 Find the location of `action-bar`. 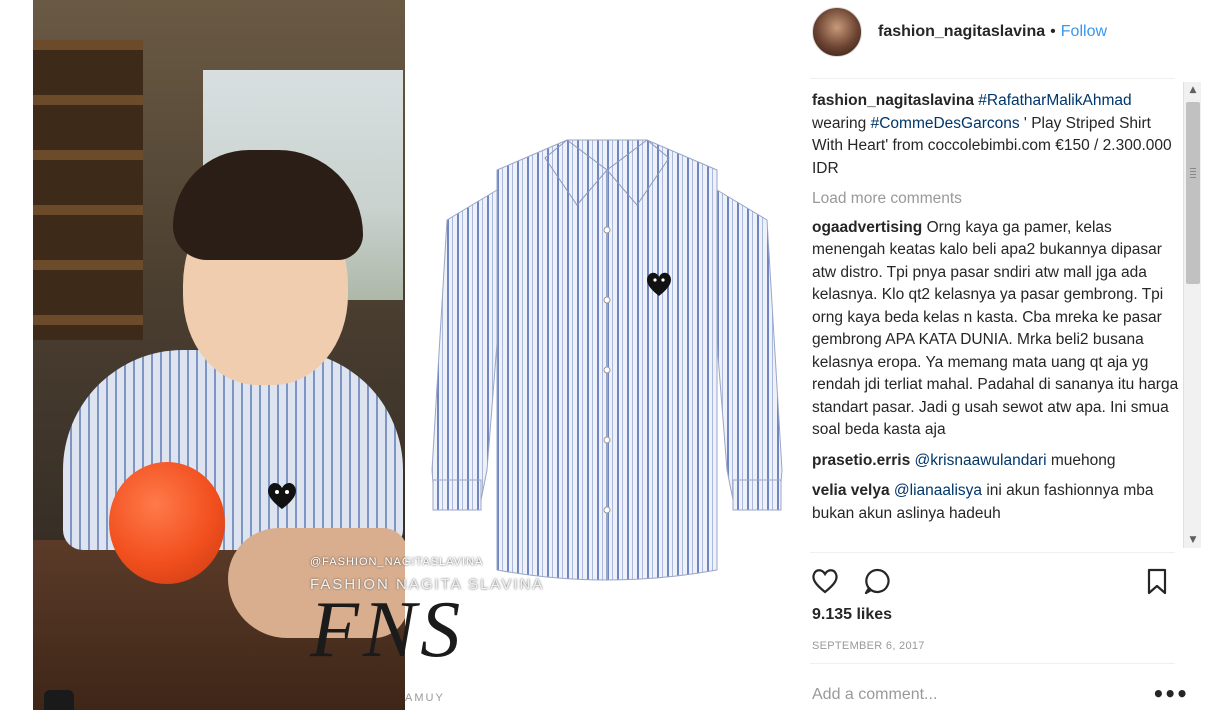

action-bar is located at coordinates (991, 580).